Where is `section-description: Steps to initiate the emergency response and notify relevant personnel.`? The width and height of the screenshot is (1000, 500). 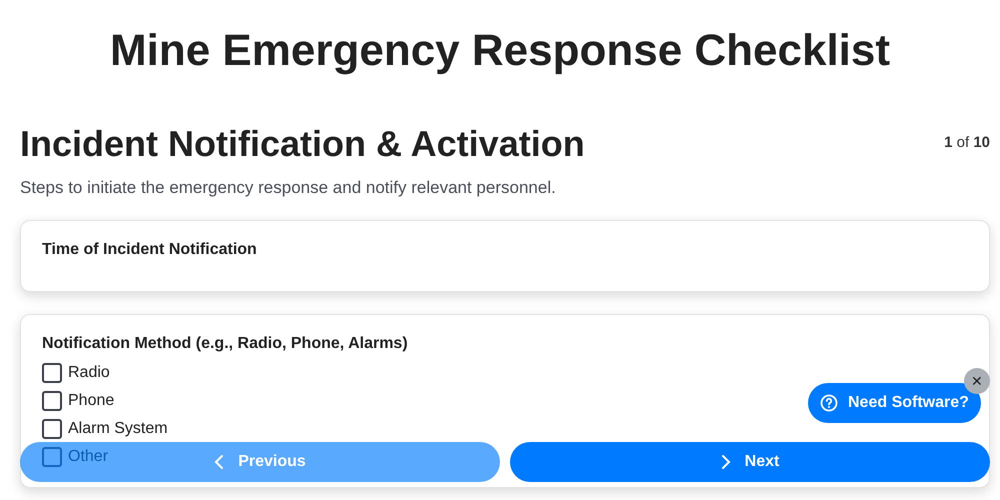
section-description: Steps to initiate the emergency response and notify relevant personnel. is located at coordinates (288, 188).